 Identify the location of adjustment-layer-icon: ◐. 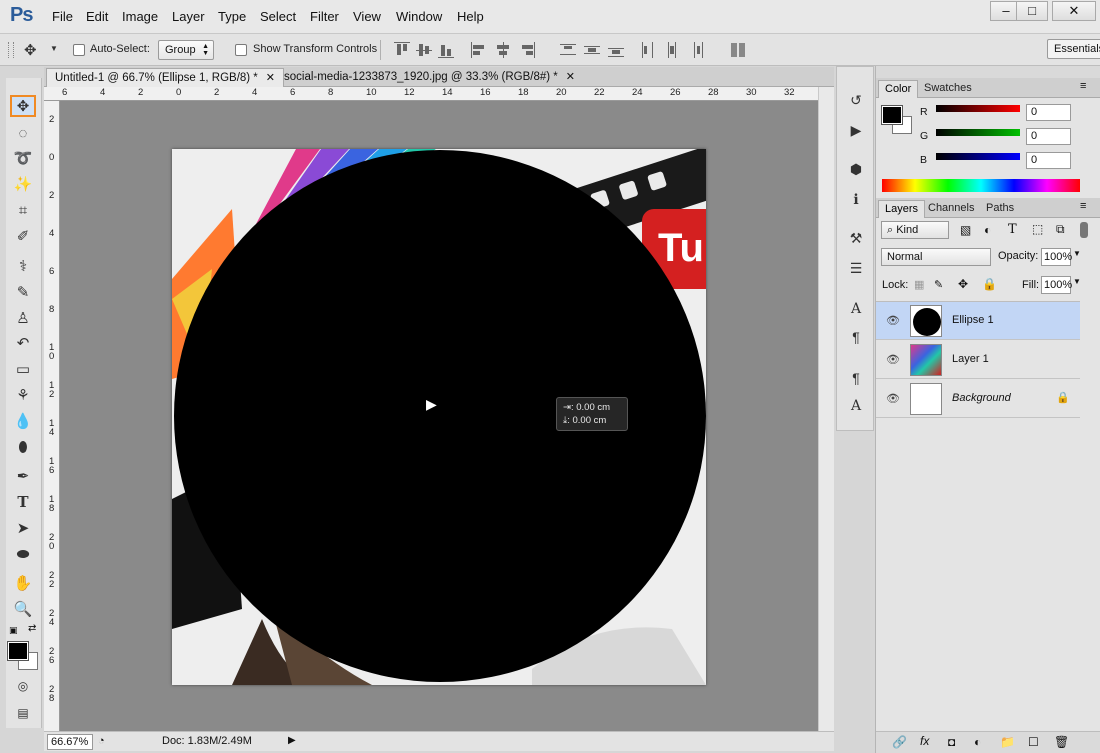
(977, 742).